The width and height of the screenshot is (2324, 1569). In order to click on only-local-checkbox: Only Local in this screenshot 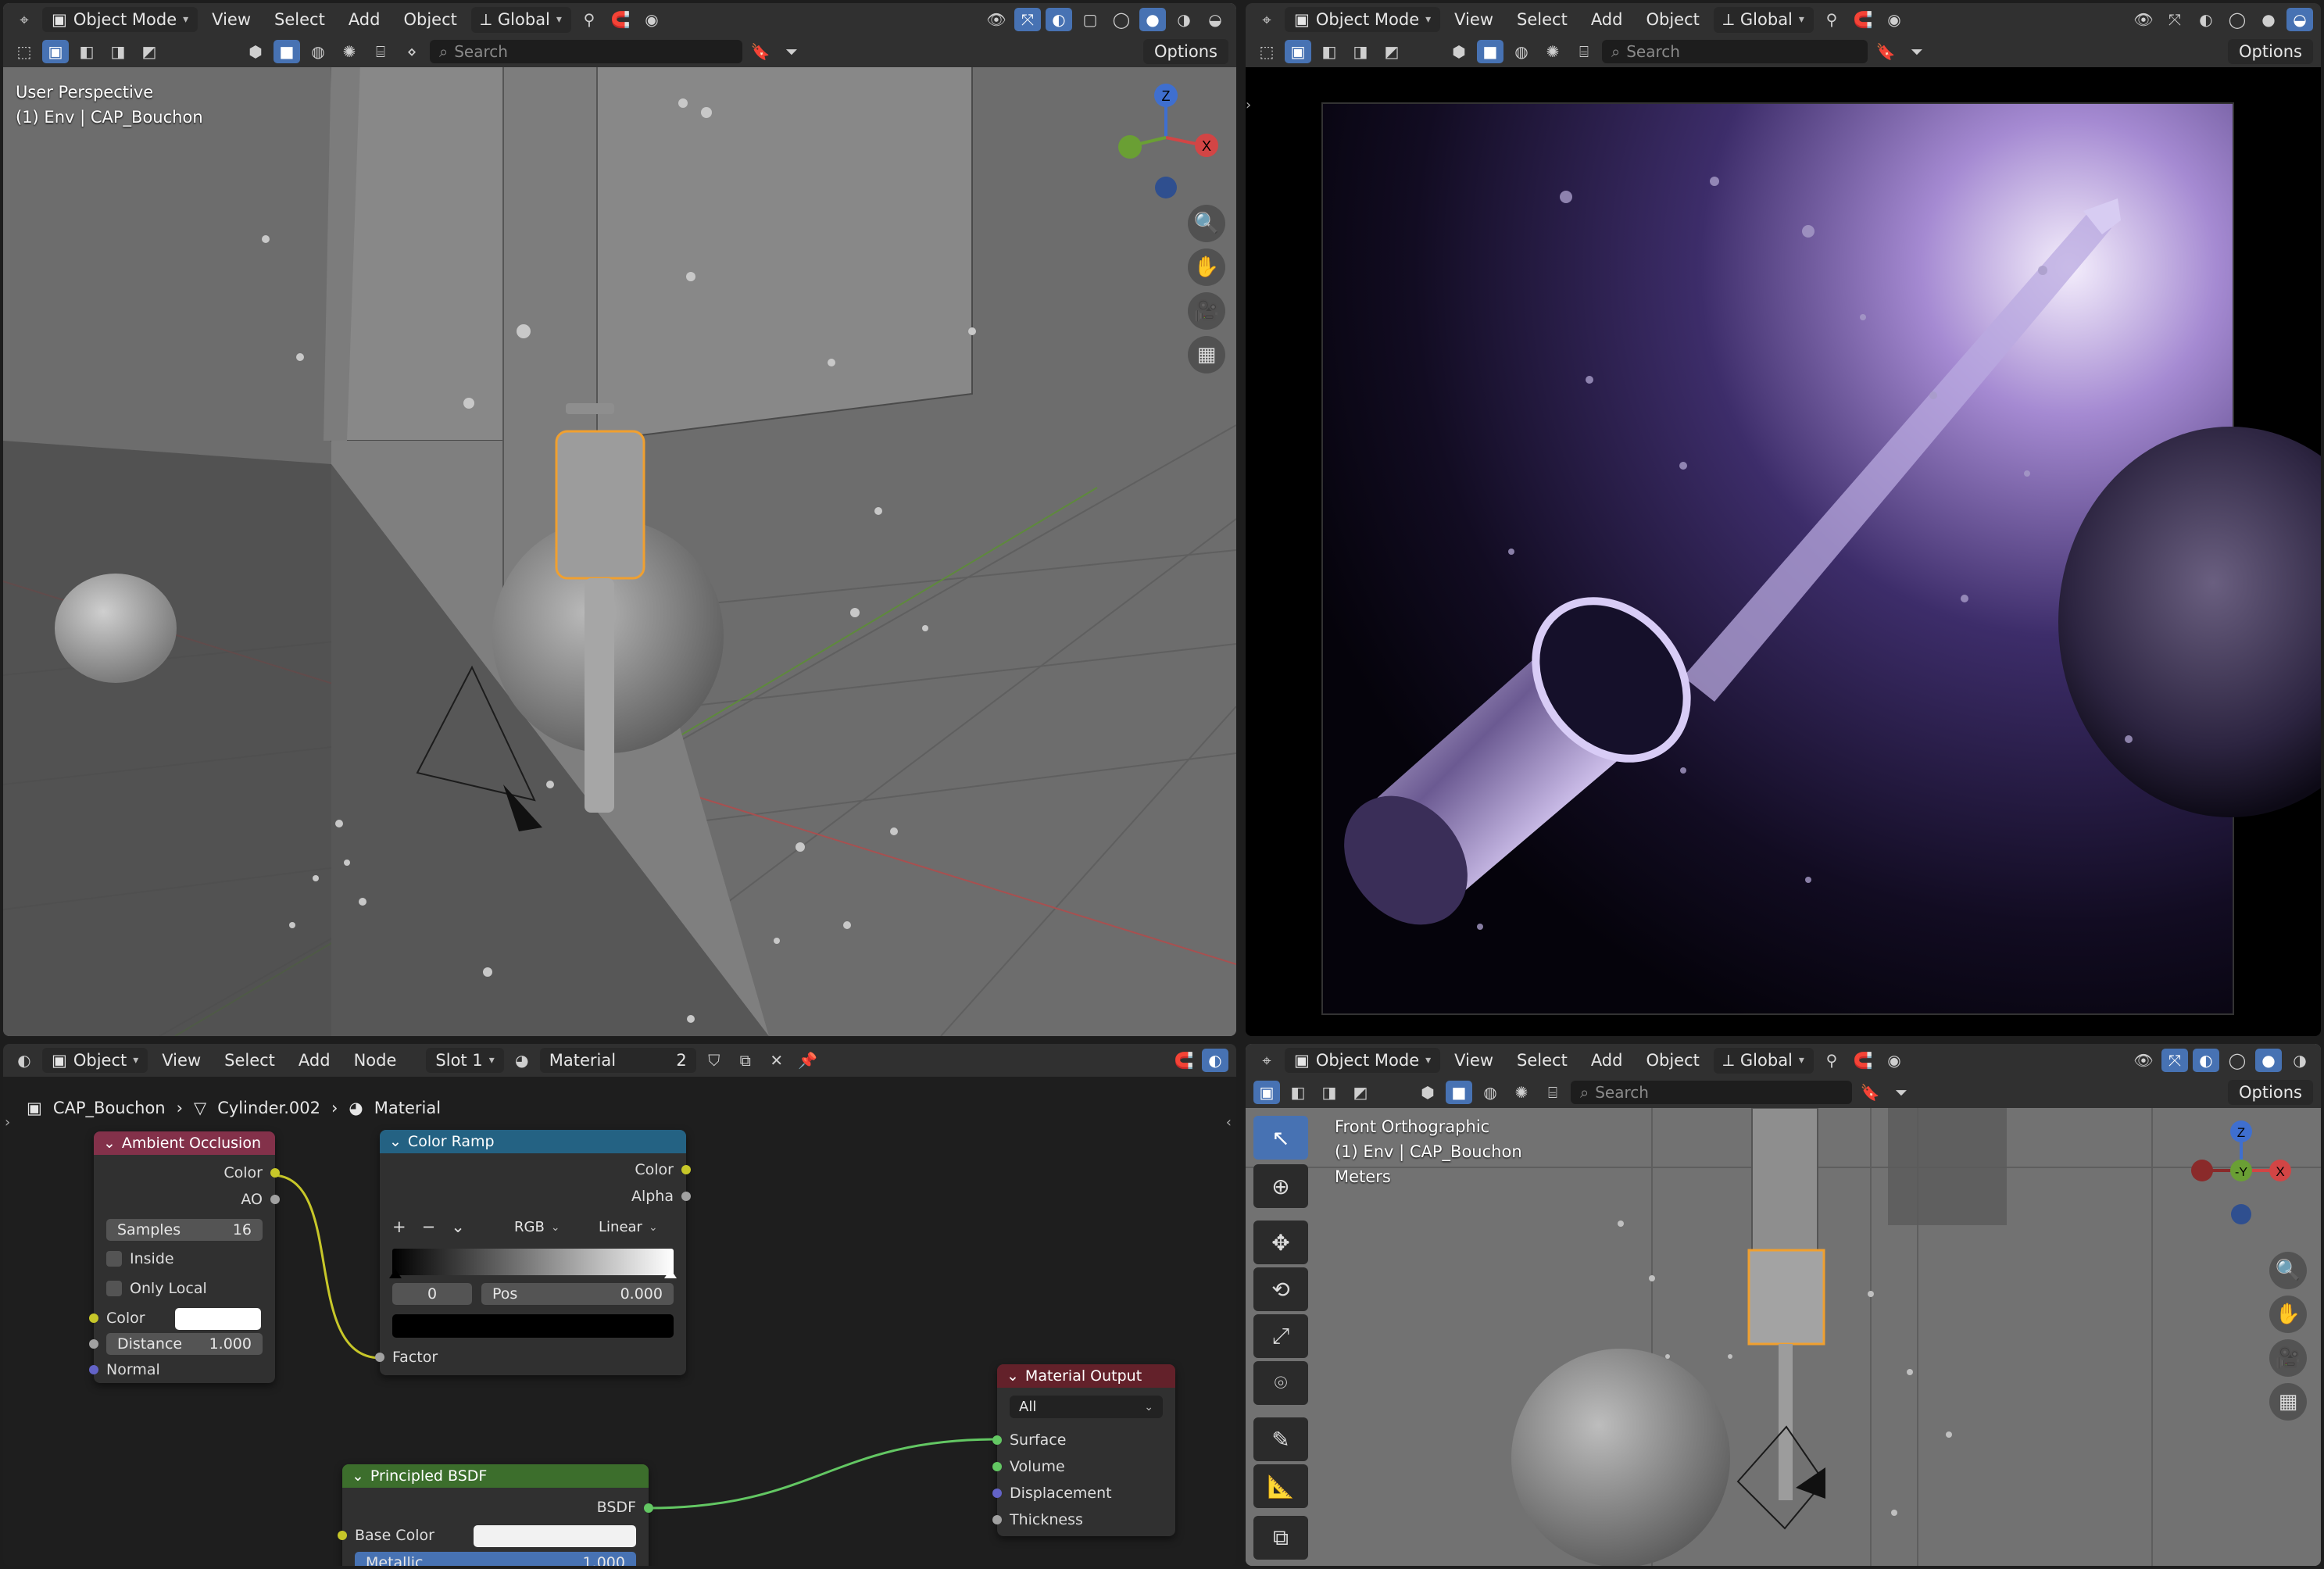, I will do `click(184, 1288)`.